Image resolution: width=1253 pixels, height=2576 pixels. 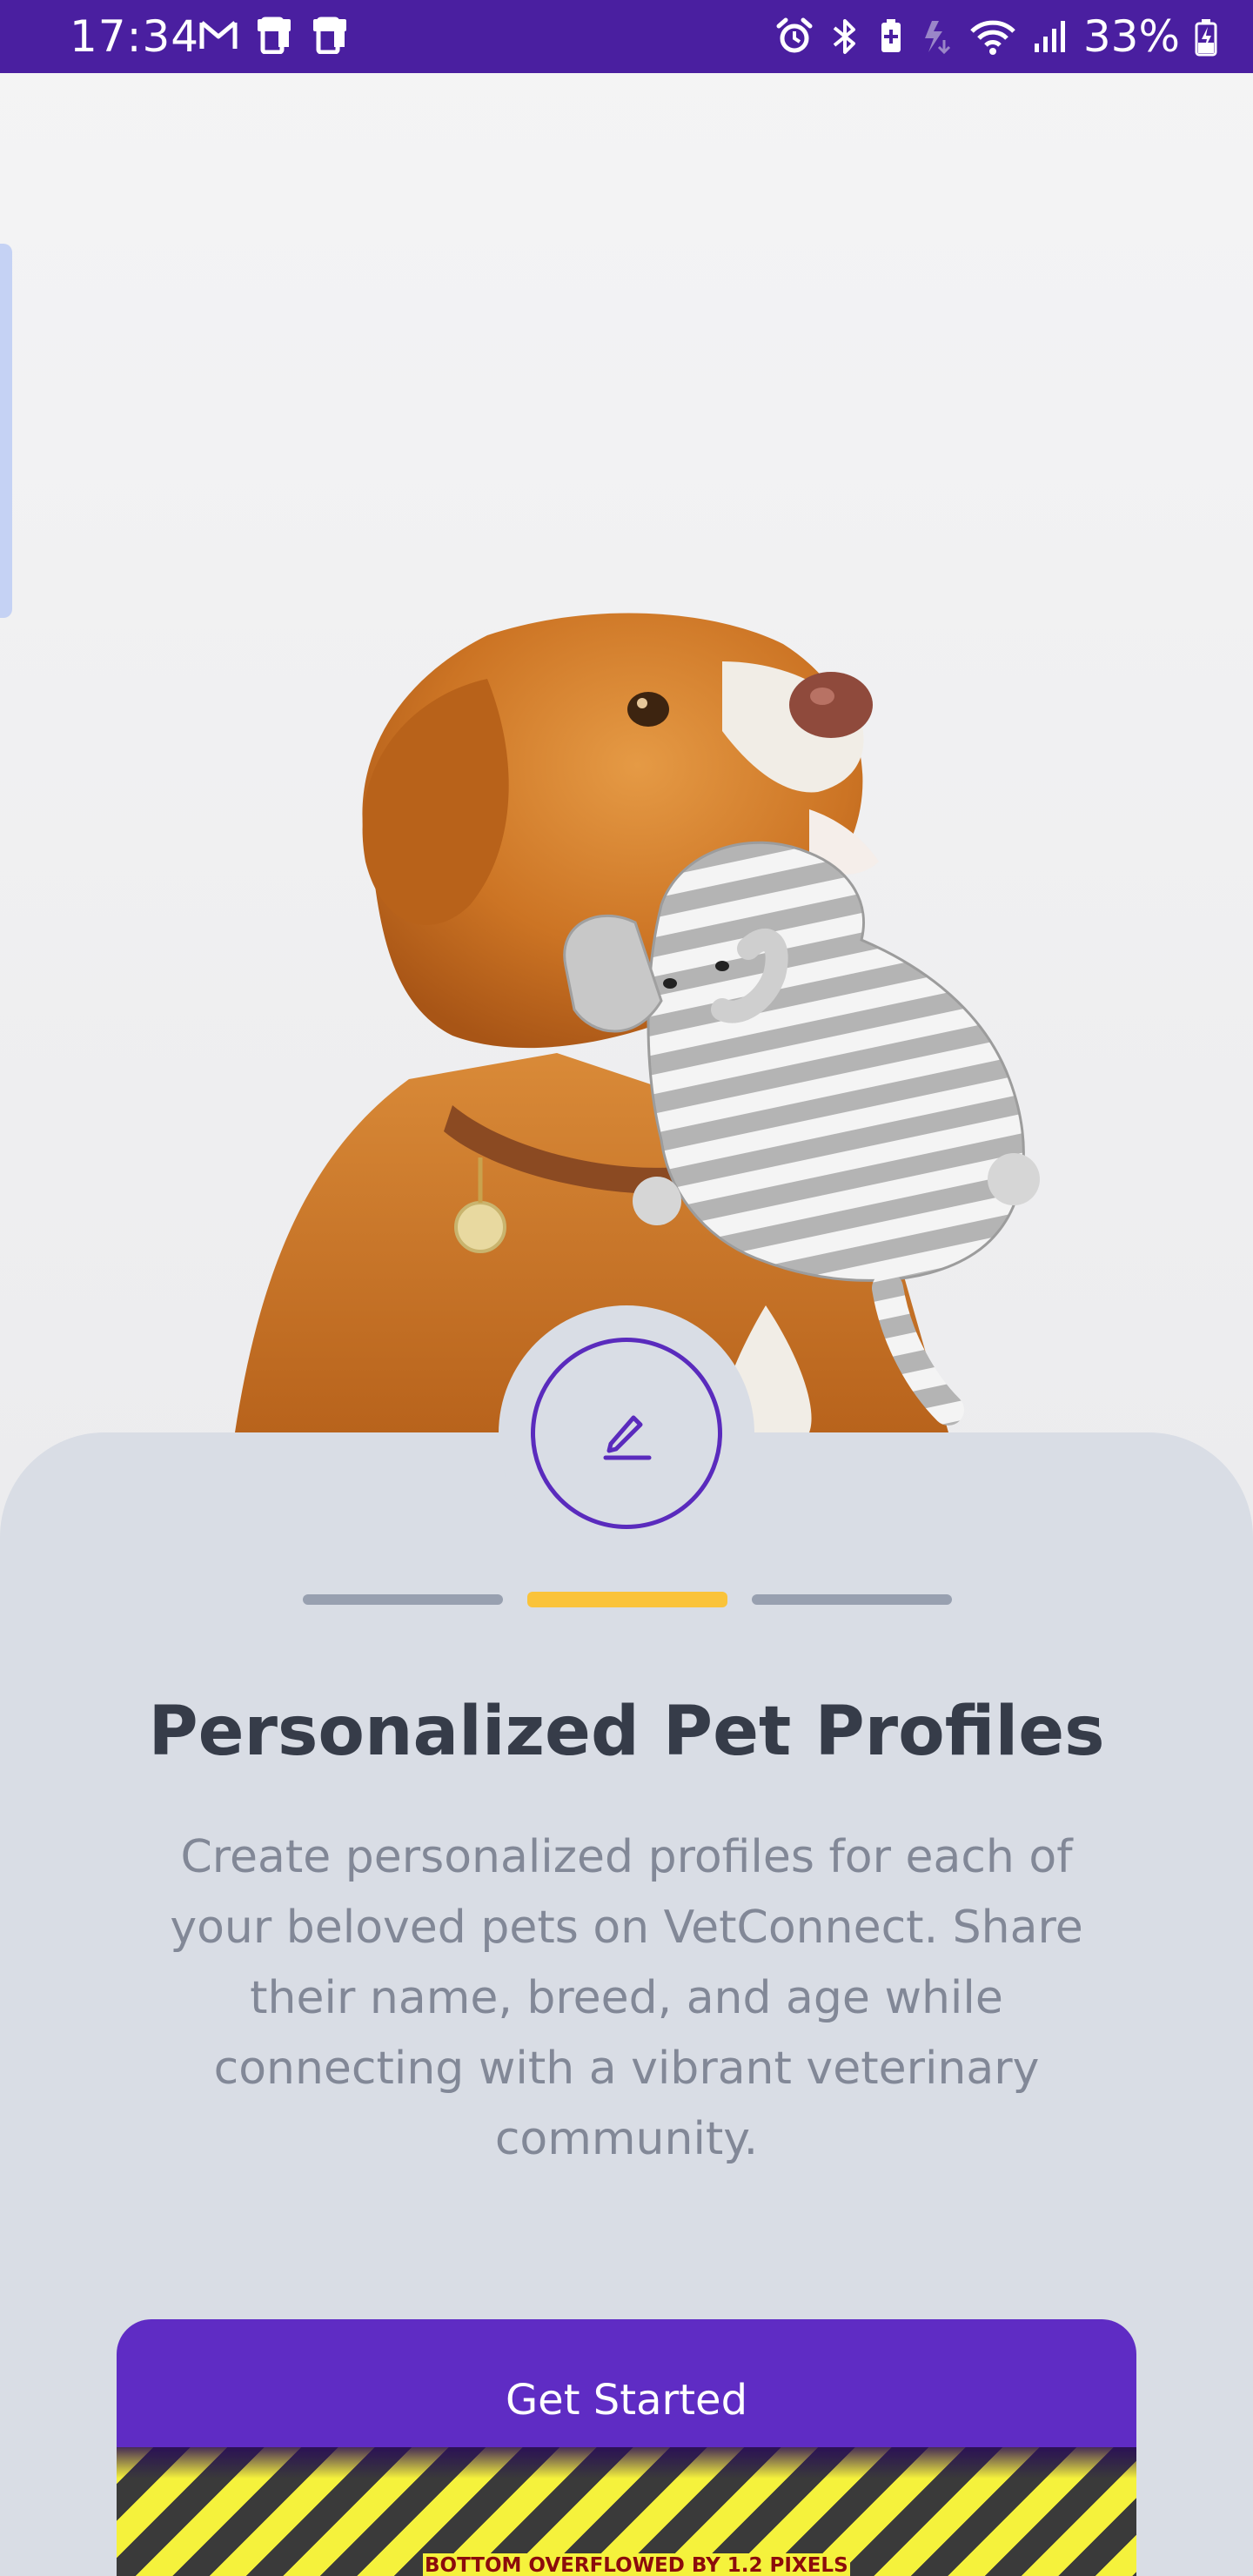 I want to click on overflow-warning-label: BOTTOM OVERFLOWED BY 1.2 PIXELS, so click(x=636, y=2564).